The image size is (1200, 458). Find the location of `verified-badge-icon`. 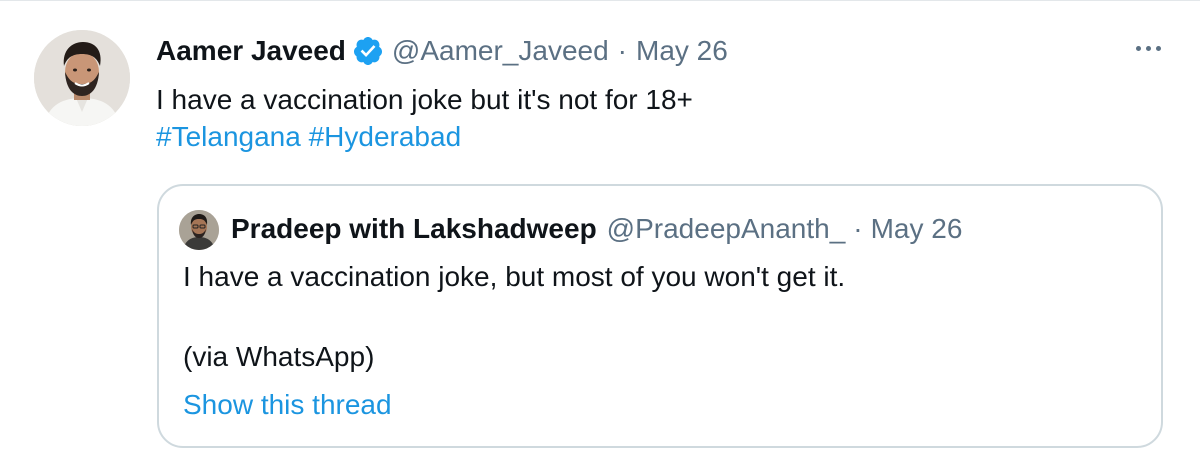

verified-badge-icon is located at coordinates (368, 51).